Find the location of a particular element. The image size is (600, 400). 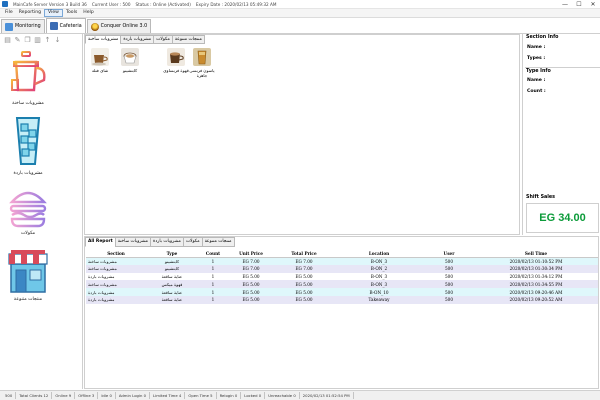

report-tab-hot-drinks: مشروبات ساخنة is located at coordinates (133, 242).